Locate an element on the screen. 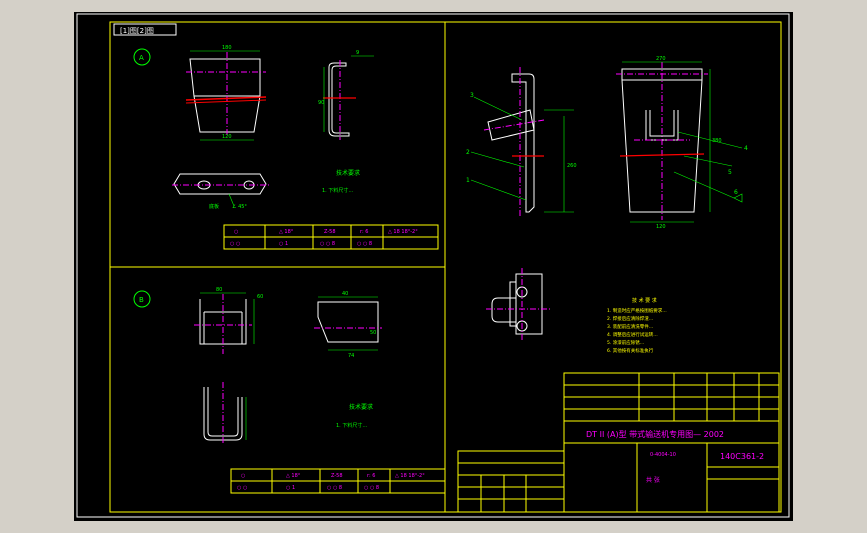 Image resolution: width=867 pixels, height=533 pixels. view-b-table-cell: r: 6 is located at coordinates (371, 476).